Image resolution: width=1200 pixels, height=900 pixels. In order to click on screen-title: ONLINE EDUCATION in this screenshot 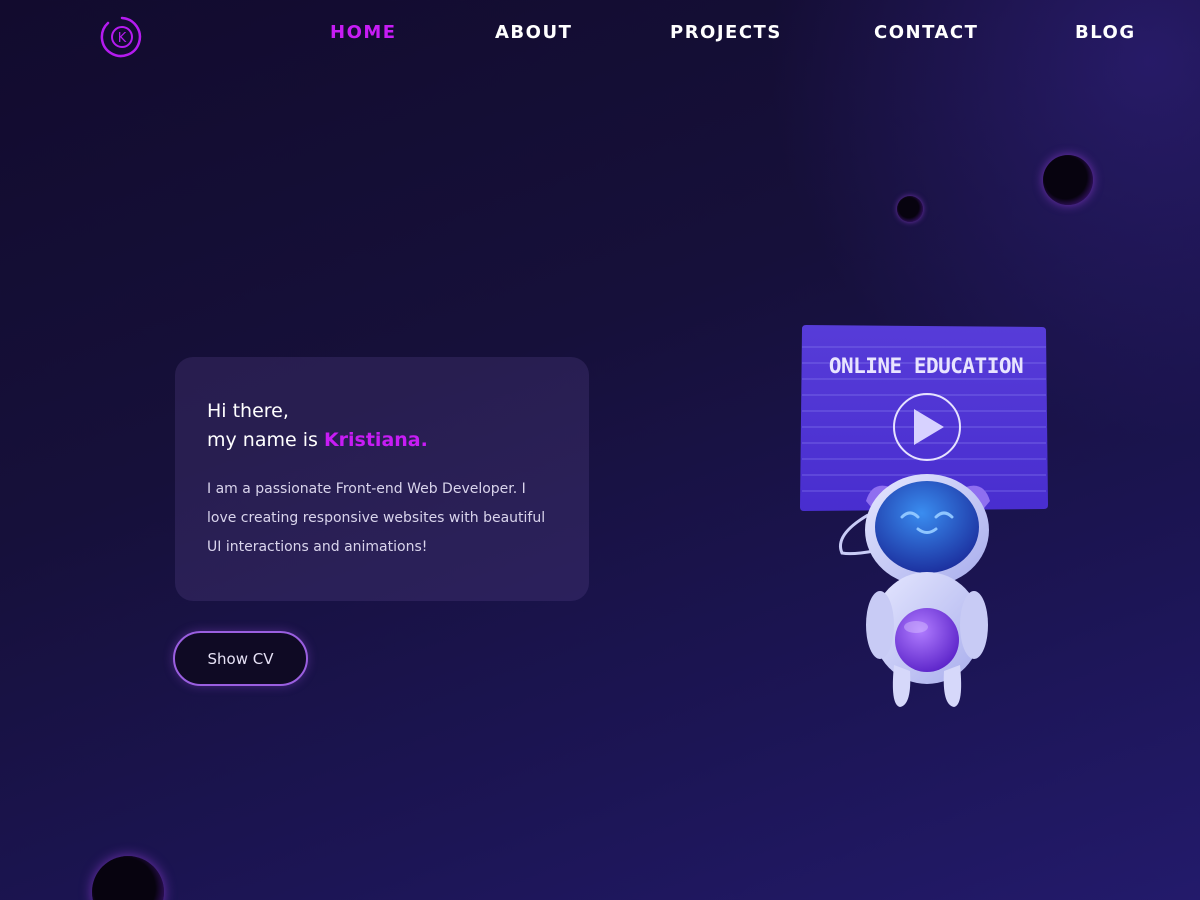, I will do `click(926, 366)`.